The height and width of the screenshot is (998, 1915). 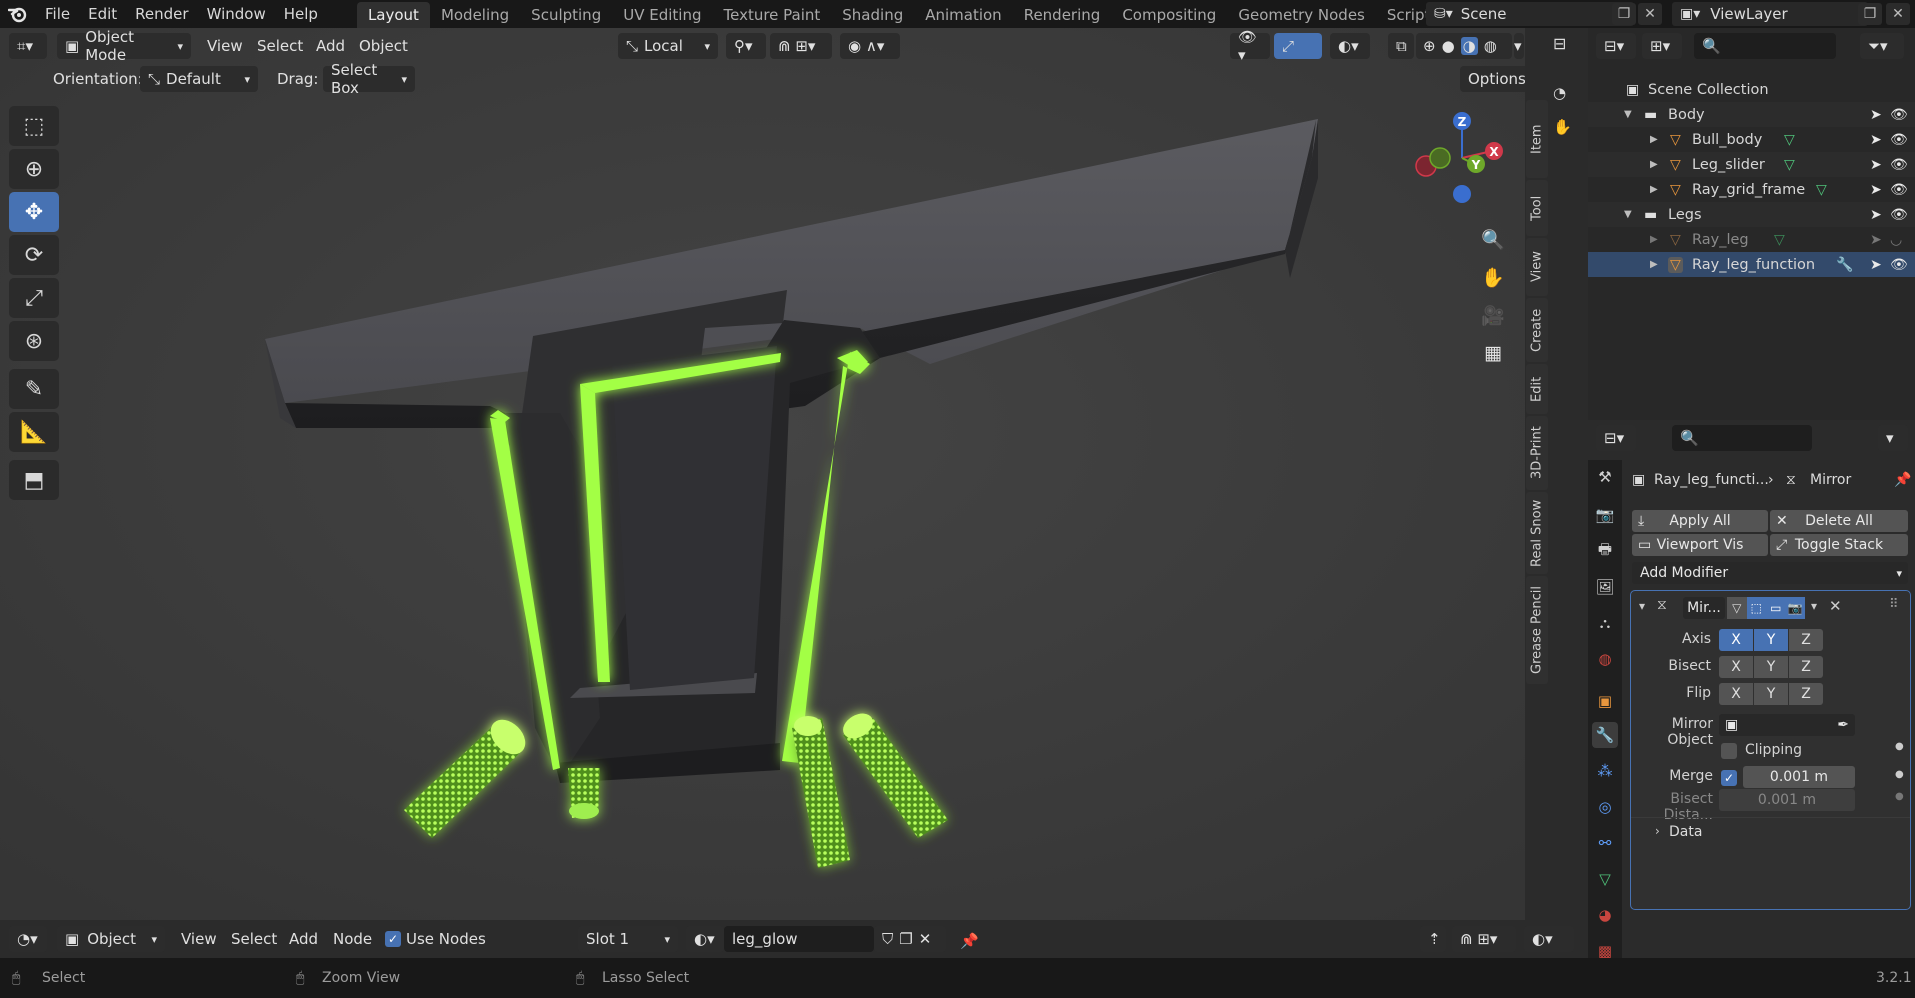 What do you see at coordinates (1751, 189) in the screenshot?
I see `outliner-row-ray-grid-frame: ▶ ▽ Ray_grid_frame ▽ ➤ 👁` at bounding box center [1751, 189].